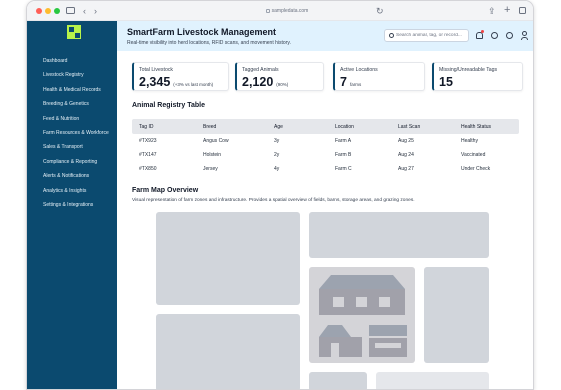  I want to click on column-header-location: Location, so click(344, 127).